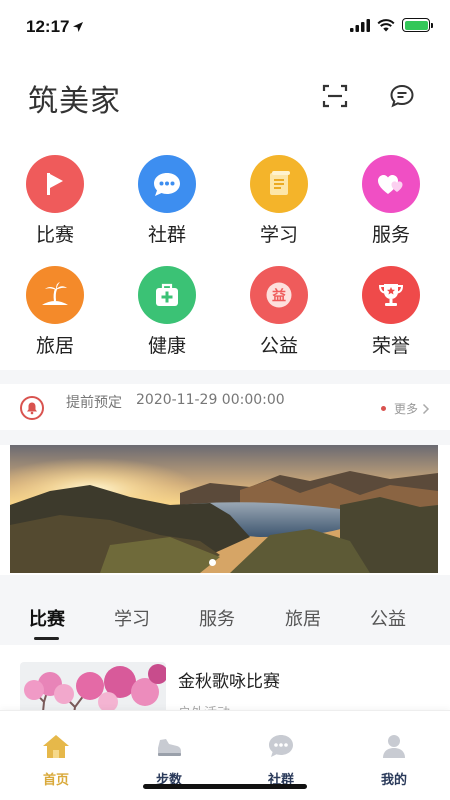  What do you see at coordinates (74, 101) in the screenshot?
I see `page-title: 筑美家` at bounding box center [74, 101].